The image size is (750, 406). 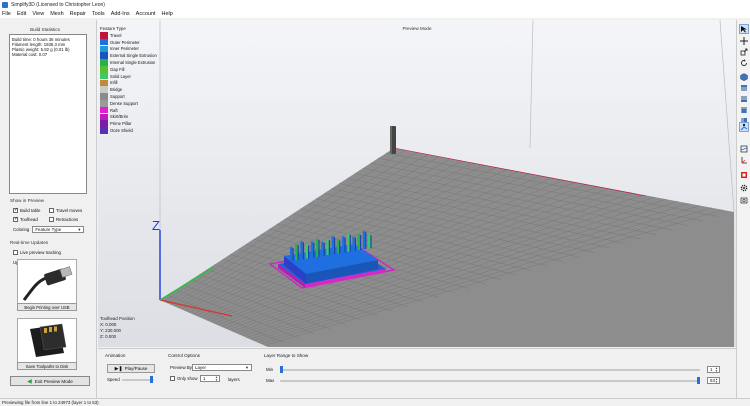 What do you see at coordinates (128, 103) in the screenshot?
I see `legend-item: Dense Support` at bounding box center [128, 103].